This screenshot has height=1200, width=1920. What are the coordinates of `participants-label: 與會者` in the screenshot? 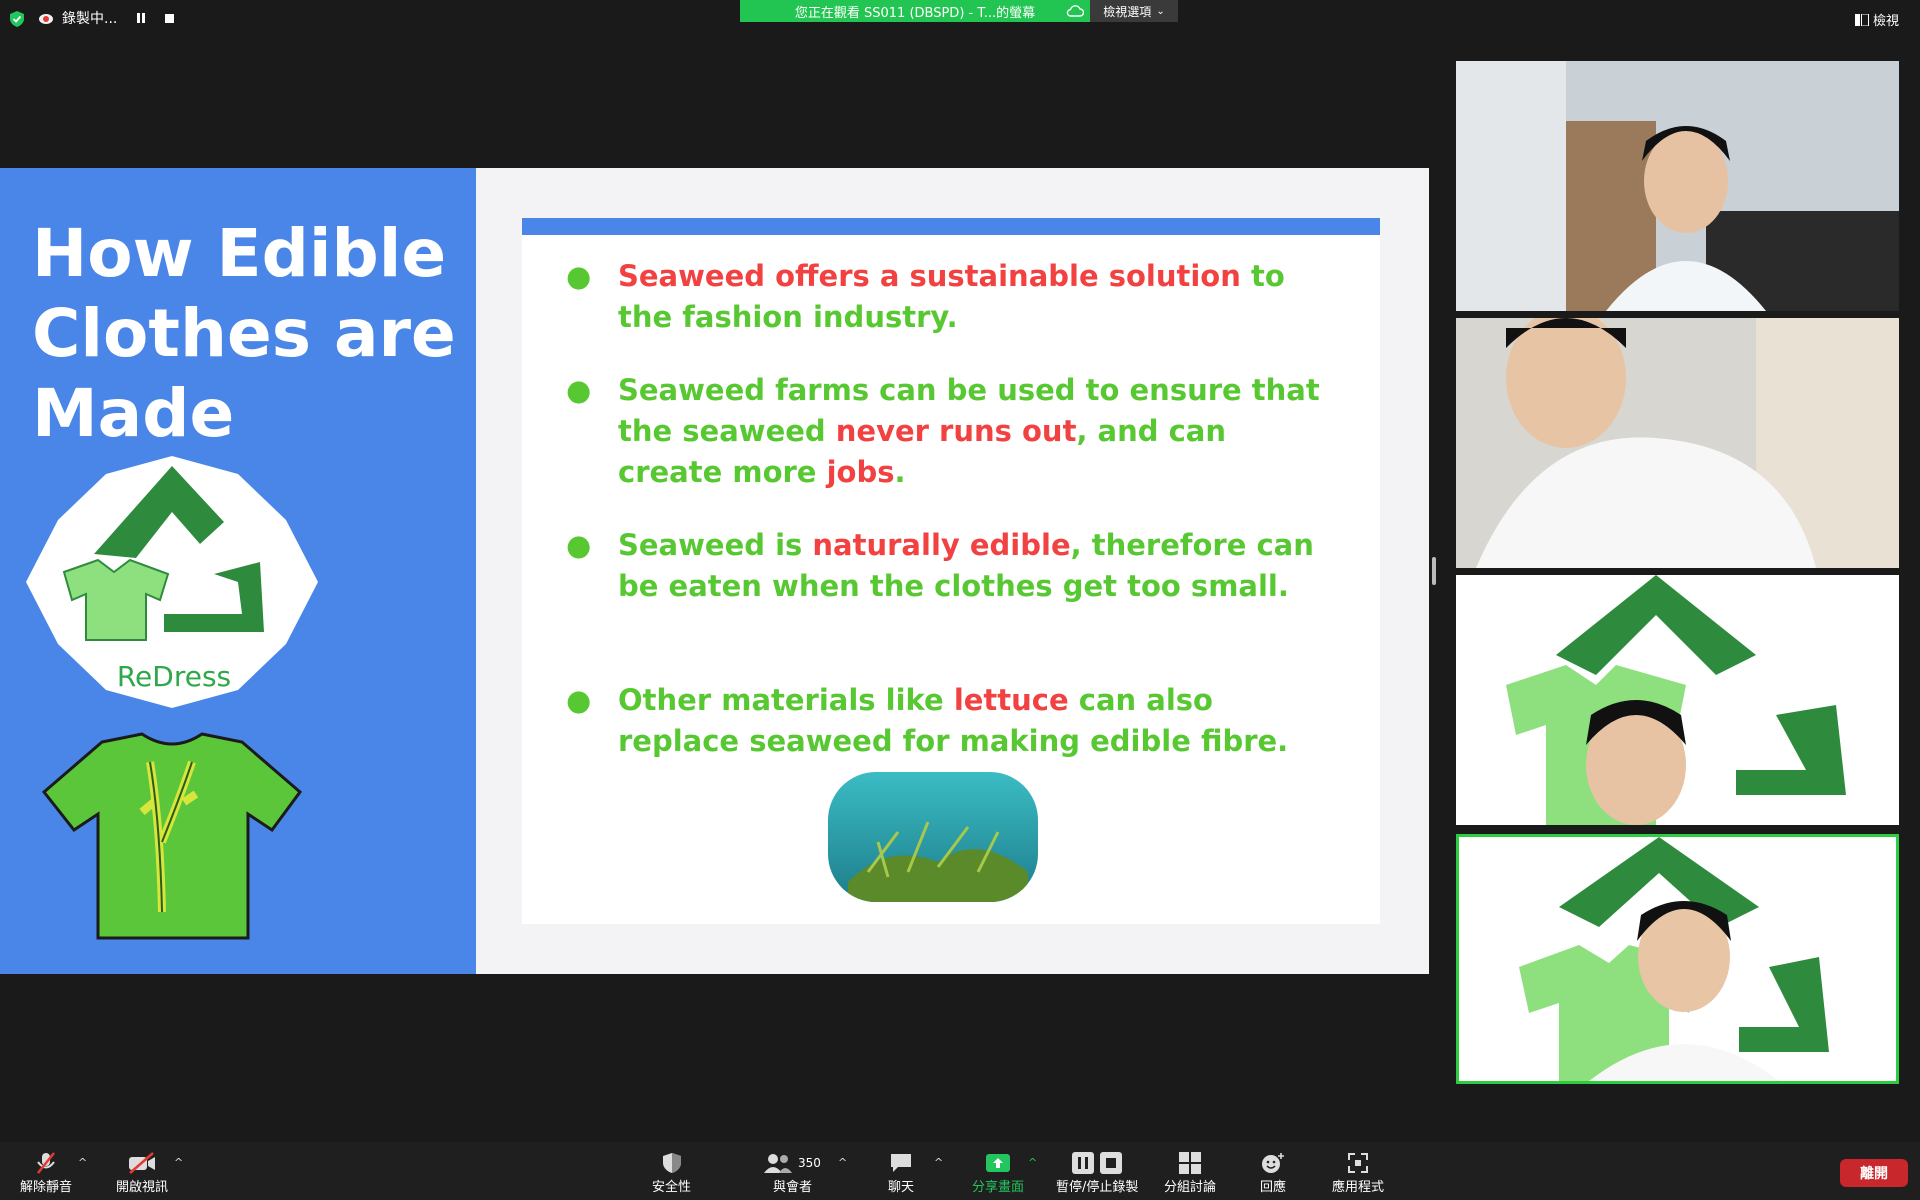 It's located at (792, 1187).